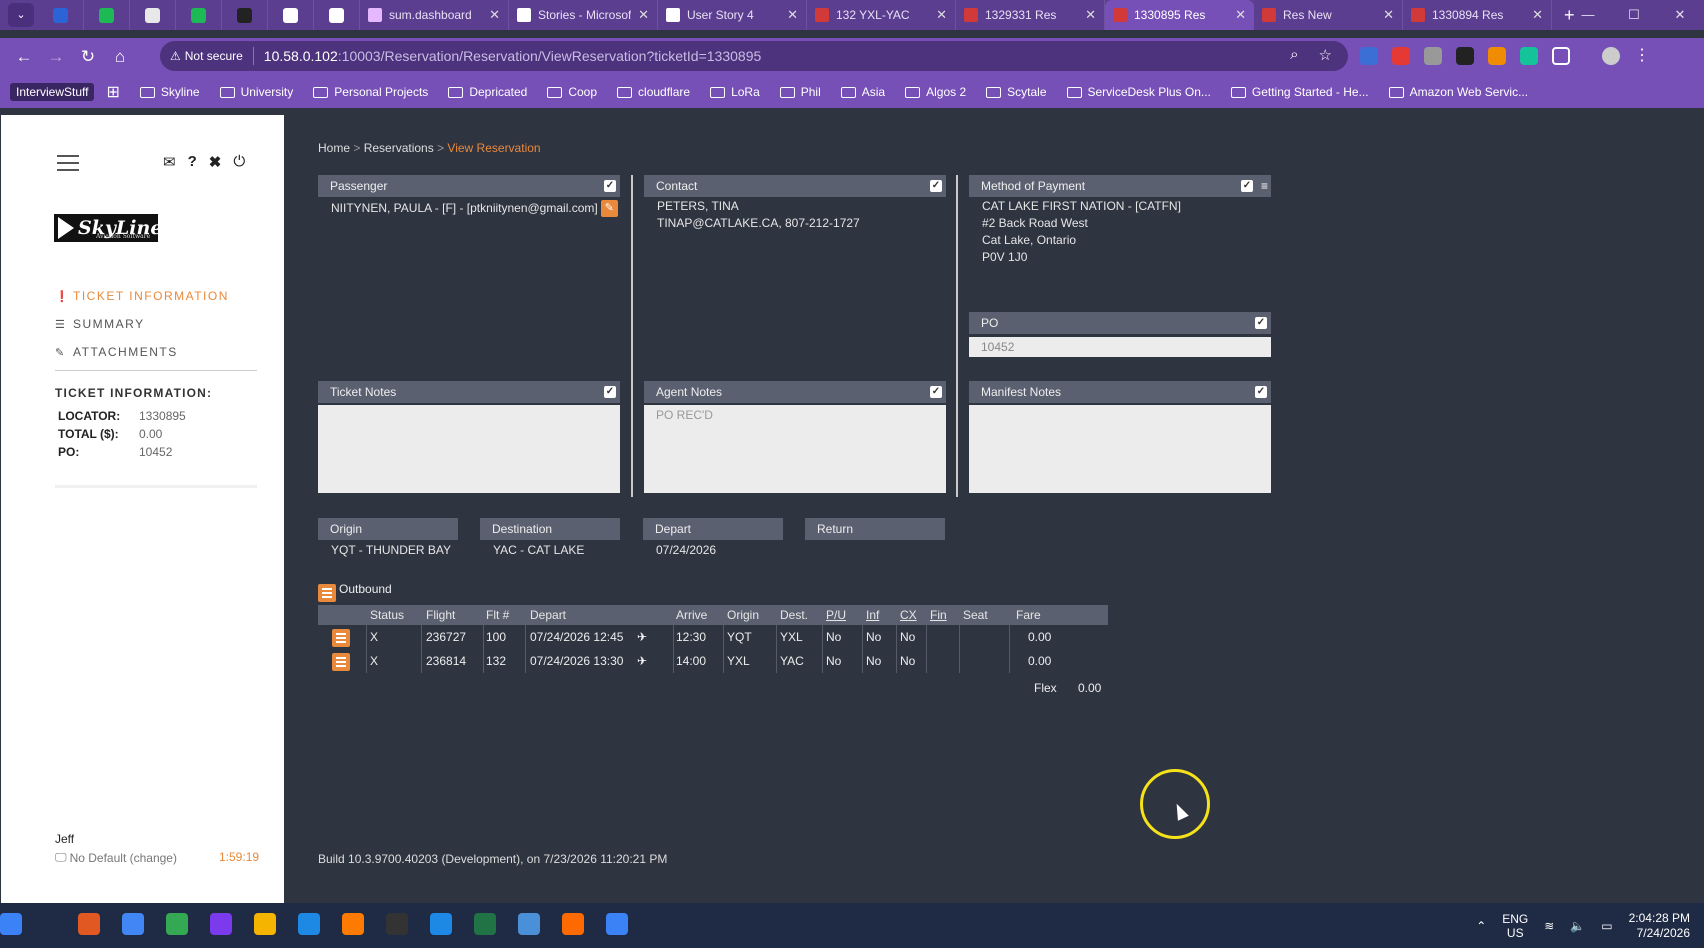 This screenshot has width=1704, height=948. Describe the element at coordinates (1294, 55) in the screenshot. I see `zoom-icon: ⌕` at that location.